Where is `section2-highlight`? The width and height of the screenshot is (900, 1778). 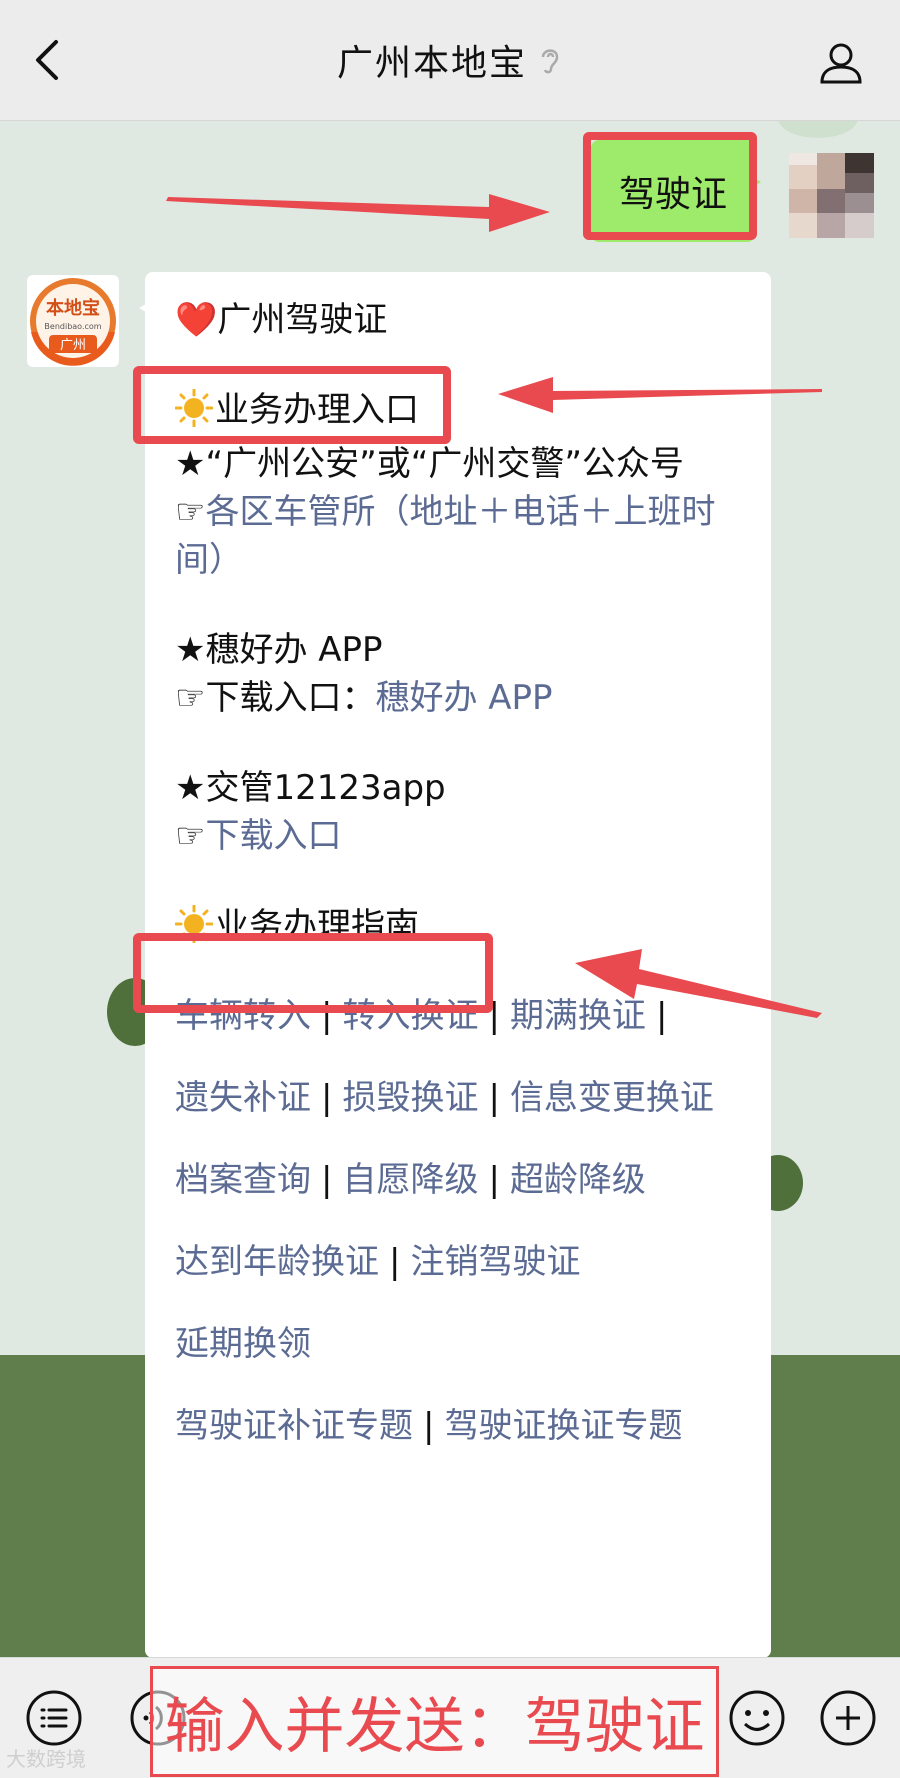 section2-highlight is located at coordinates (313, 973).